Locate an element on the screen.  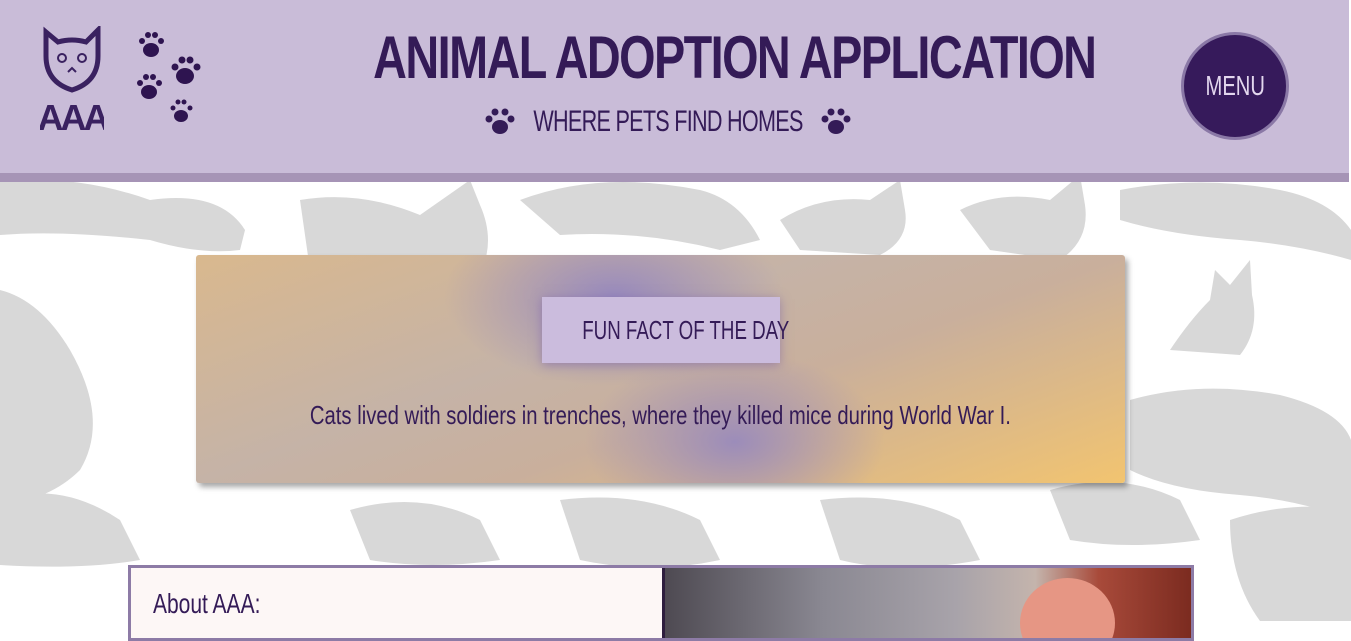
logo-text: AAA is located at coordinates (72, 117).